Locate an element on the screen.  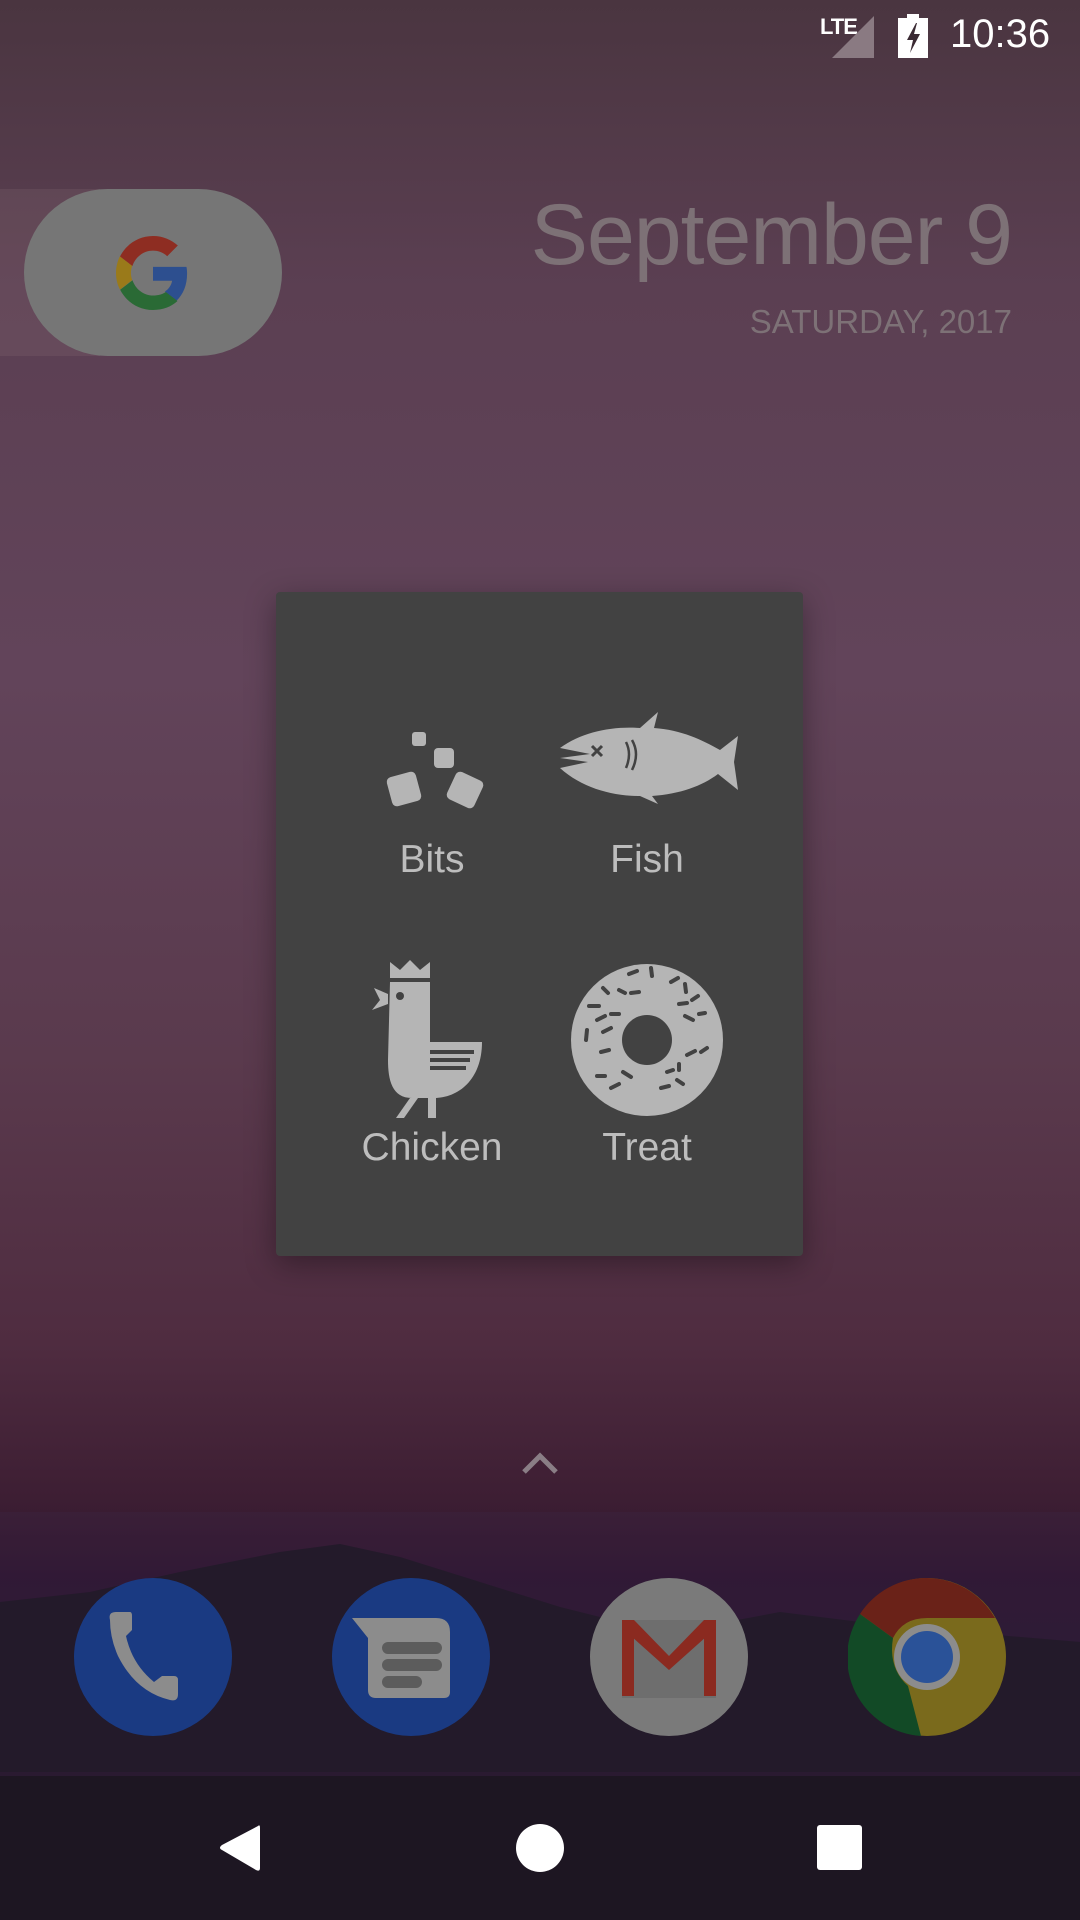
dock-app-phone is located at coordinates (153, 1657).